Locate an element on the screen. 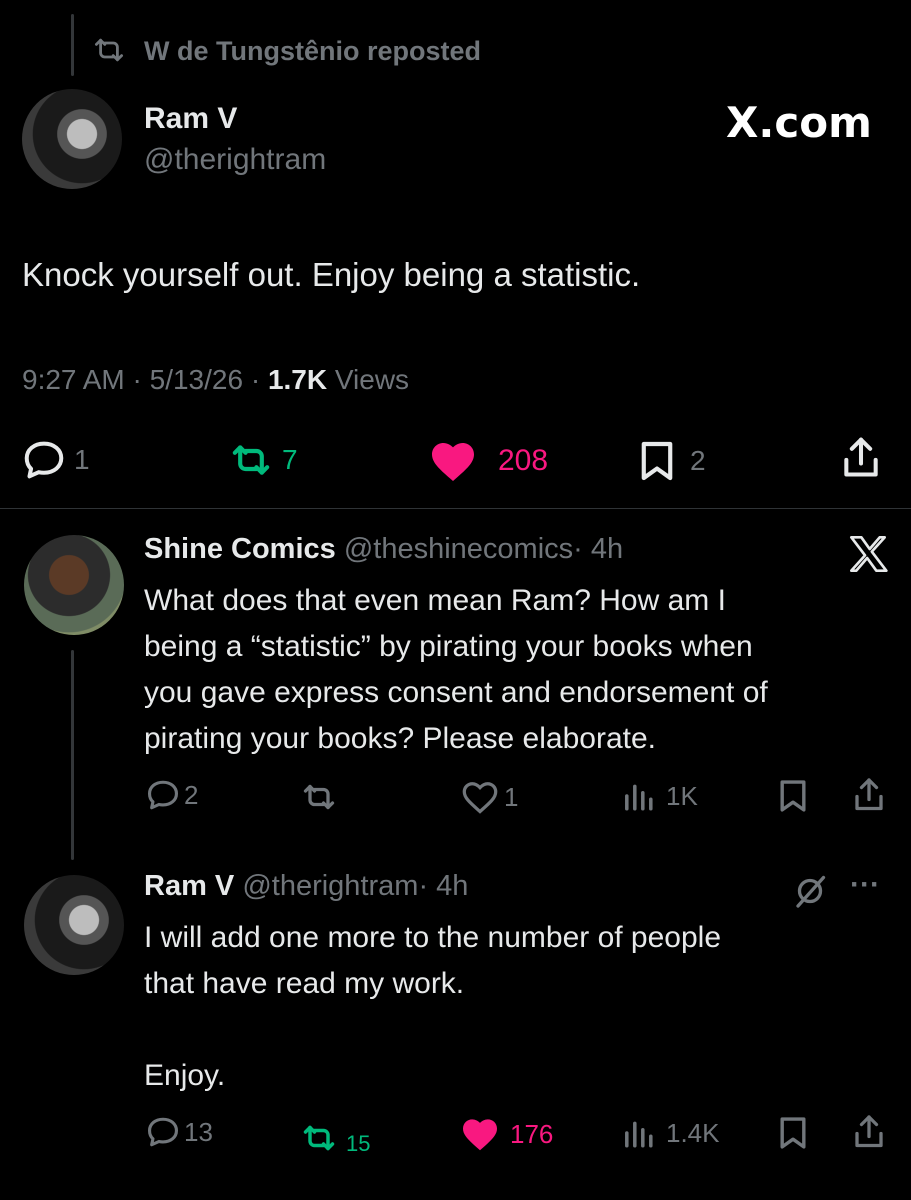 This screenshot has height=1200, width=911. author-name: Shine Comics is located at coordinates (240, 549).